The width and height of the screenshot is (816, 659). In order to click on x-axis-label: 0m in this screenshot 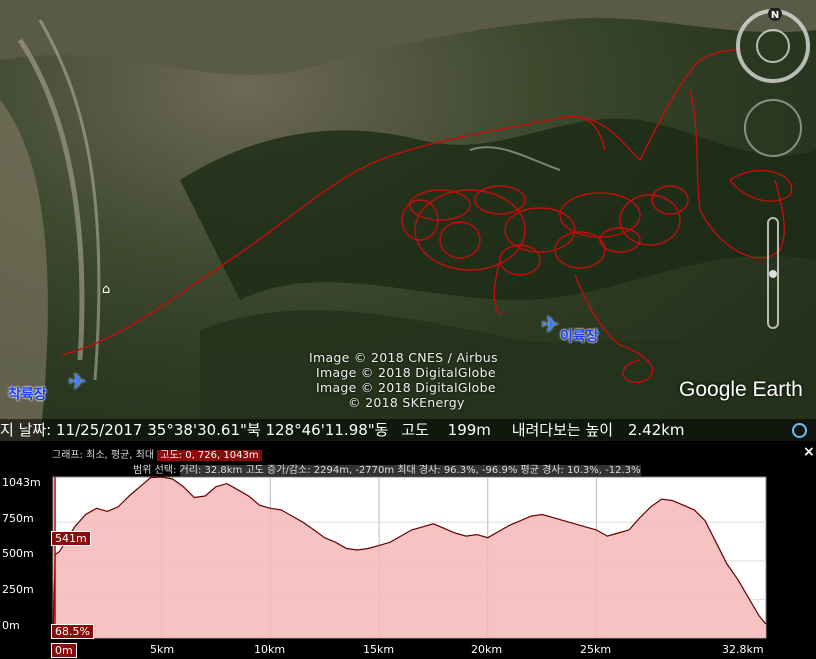, I will do `click(64, 650)`.